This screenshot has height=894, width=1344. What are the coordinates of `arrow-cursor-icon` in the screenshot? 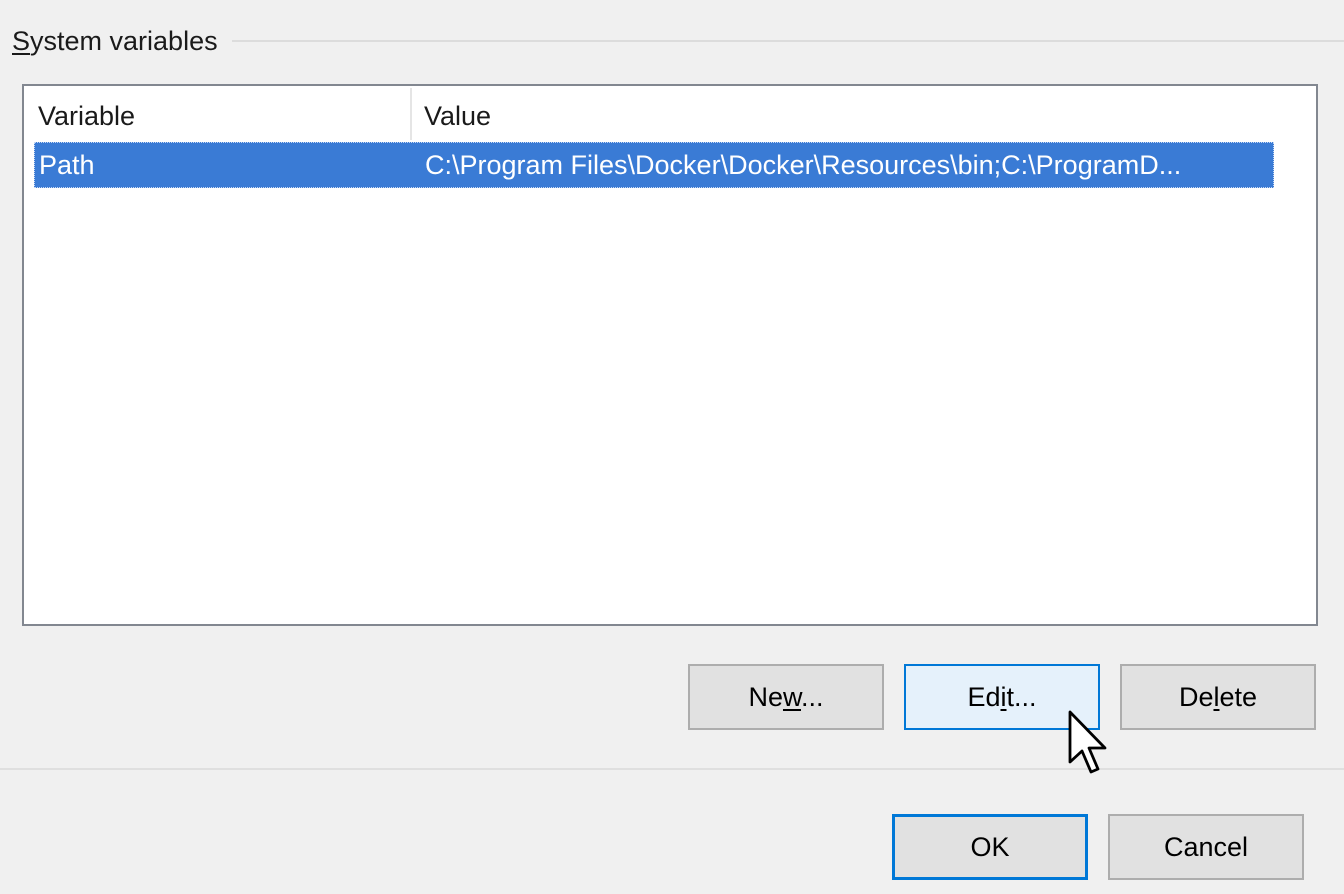 It's located at (1087, 742).